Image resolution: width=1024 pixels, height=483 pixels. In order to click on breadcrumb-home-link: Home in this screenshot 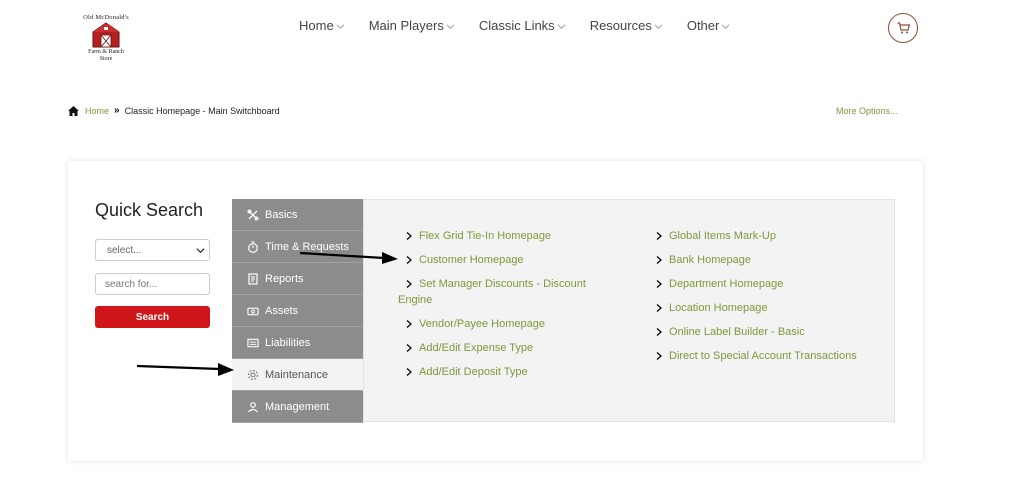, I will do `click(97, 111)`.